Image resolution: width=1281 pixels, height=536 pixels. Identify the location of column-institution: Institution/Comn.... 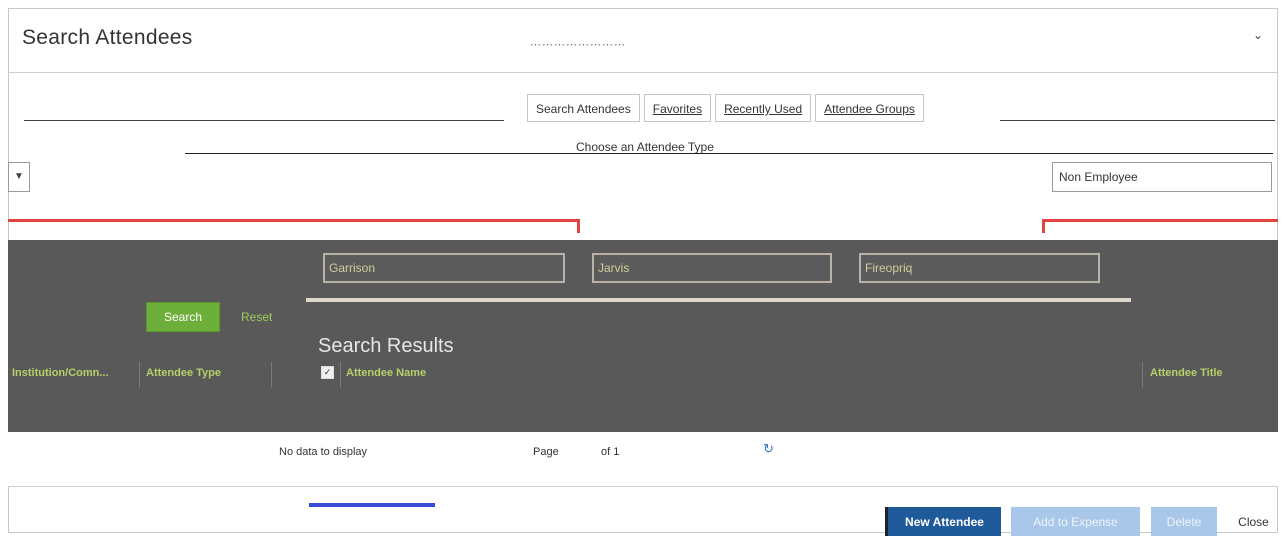
(60, 373).